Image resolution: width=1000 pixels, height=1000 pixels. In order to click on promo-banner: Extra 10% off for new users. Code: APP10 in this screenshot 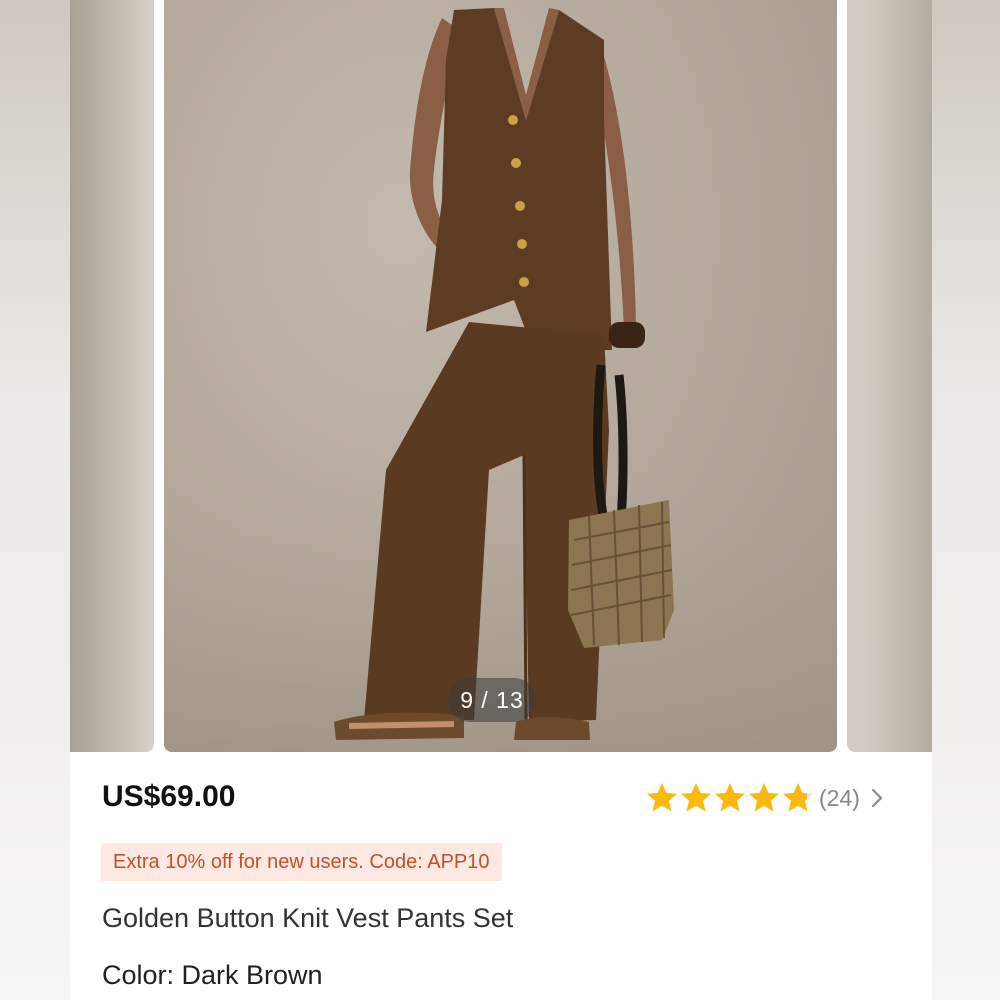, I will do `click(301, 862)`.